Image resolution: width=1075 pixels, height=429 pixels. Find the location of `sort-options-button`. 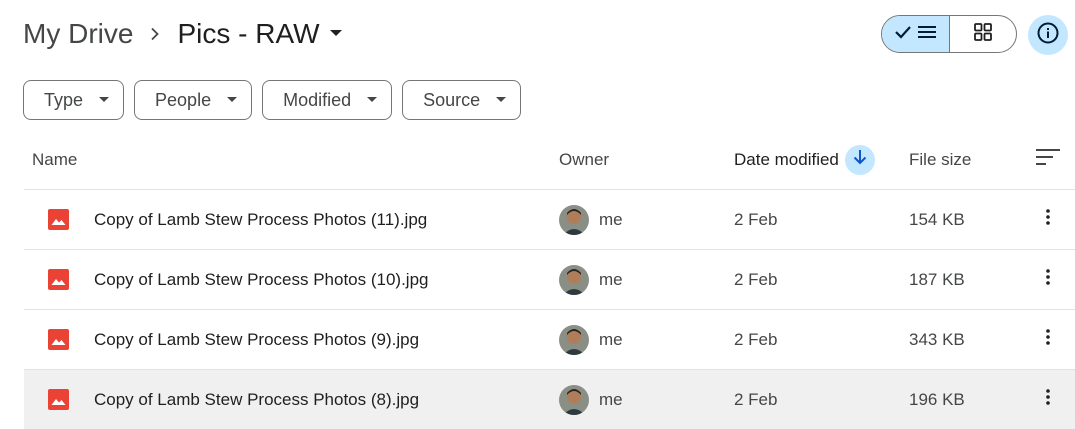

sort-options-button is located at coordinates (1048, 159).